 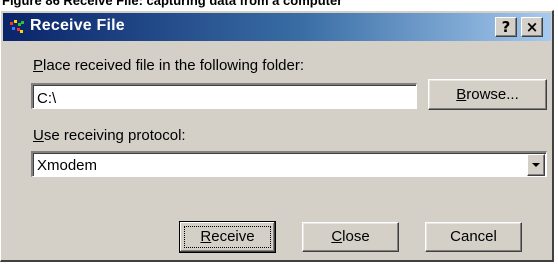 What do you see at coordinates (461, 94) in the screenshot?
I see `browse-accel: B` at bounding box center [461, 94].